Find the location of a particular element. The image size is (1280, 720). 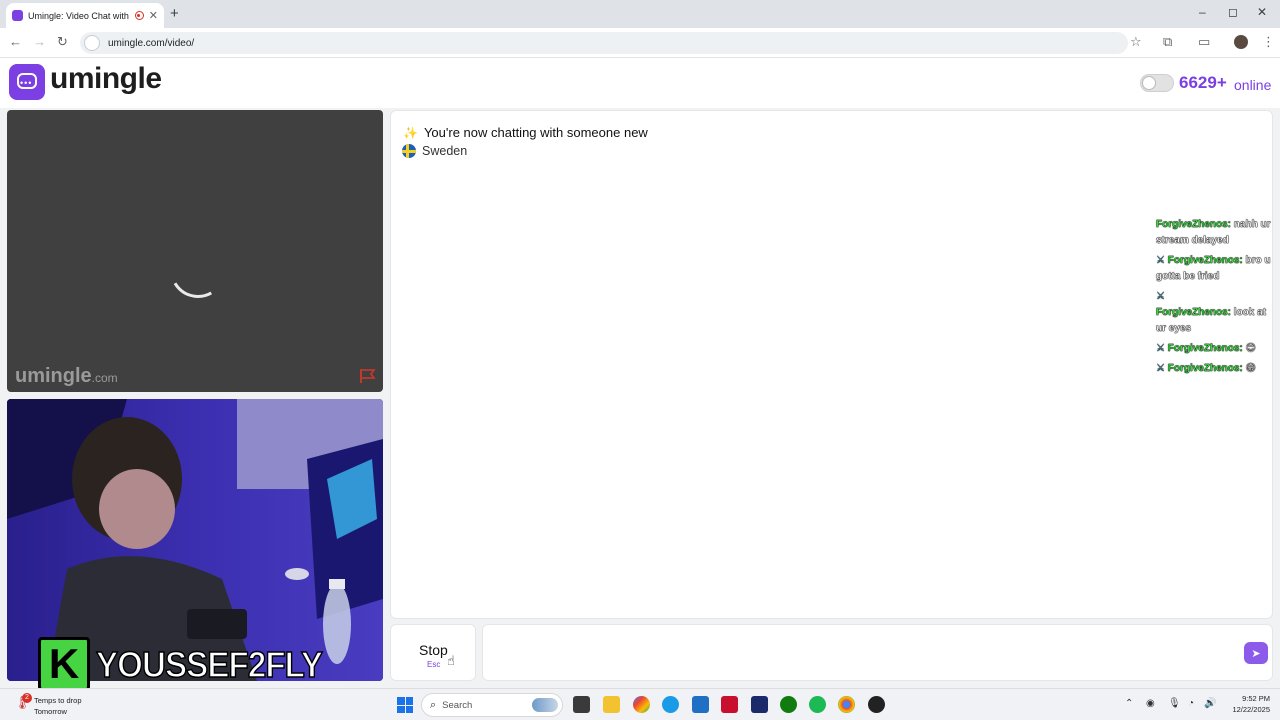

streamer-name: YOUSSEF2FLY is located at coordinates (209, 664).